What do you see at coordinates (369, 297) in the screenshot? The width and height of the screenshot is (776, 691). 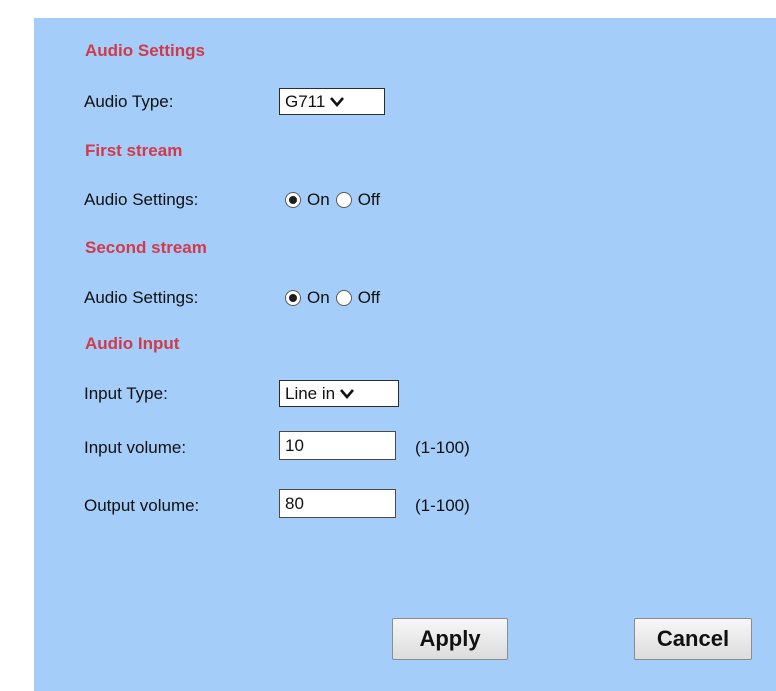 I see `second-stream-off-label: Off` at bounding box center [369, 297].